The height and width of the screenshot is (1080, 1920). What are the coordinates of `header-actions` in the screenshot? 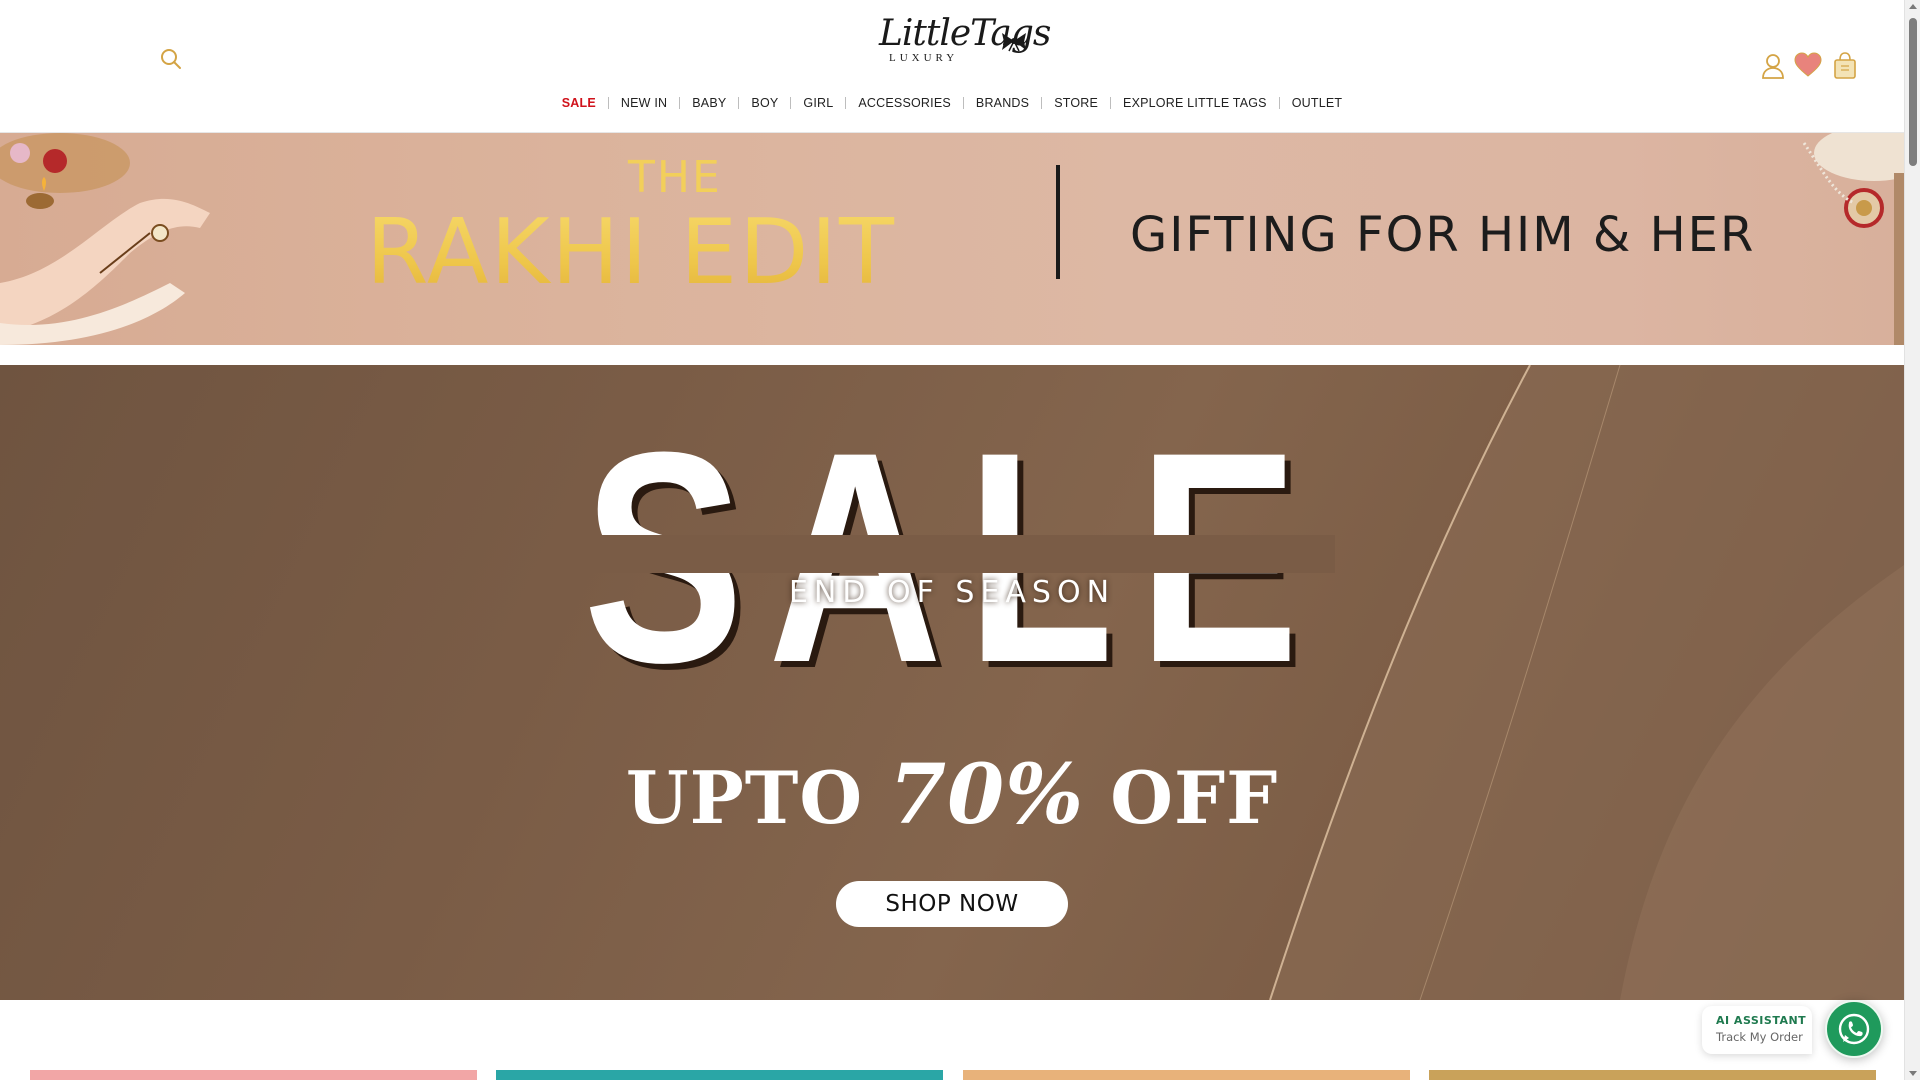 It's located at (1835, 67).